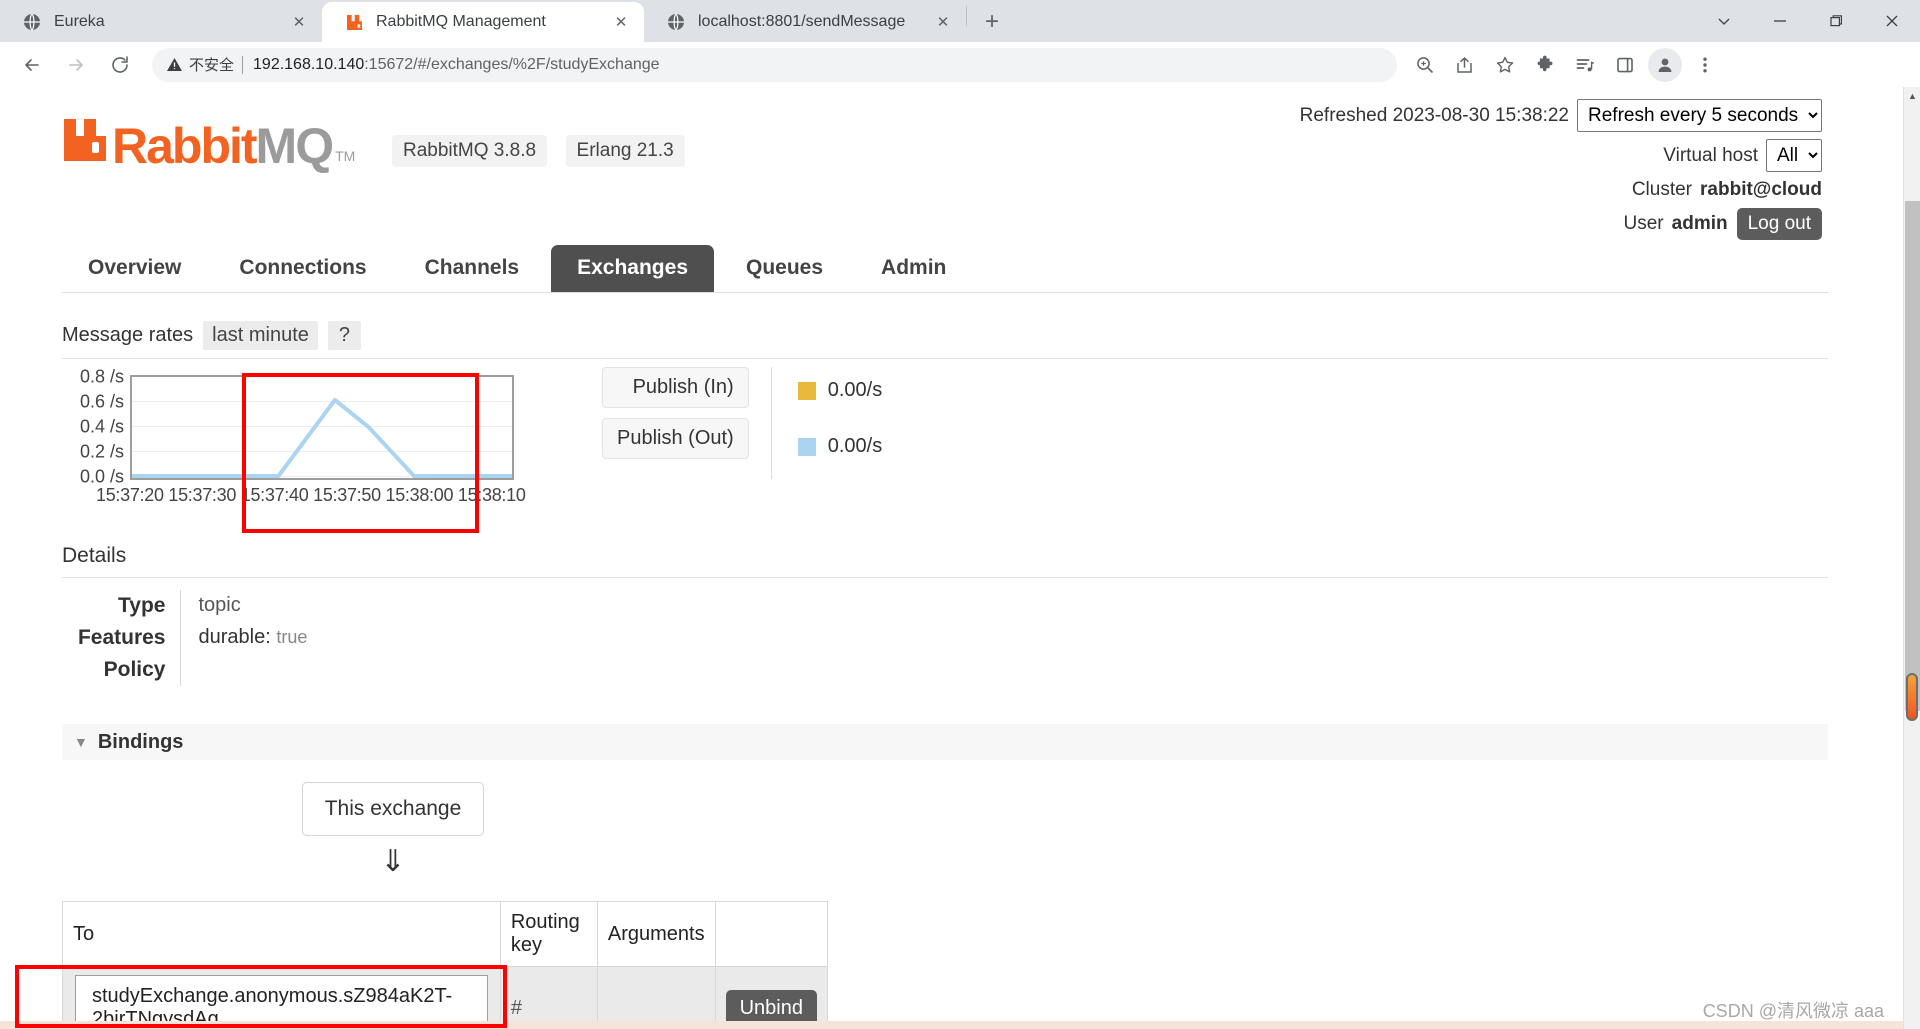  Describe the element at coordinates (992, 22) in the screenshot. I see `new-tab-button: +` at that location.